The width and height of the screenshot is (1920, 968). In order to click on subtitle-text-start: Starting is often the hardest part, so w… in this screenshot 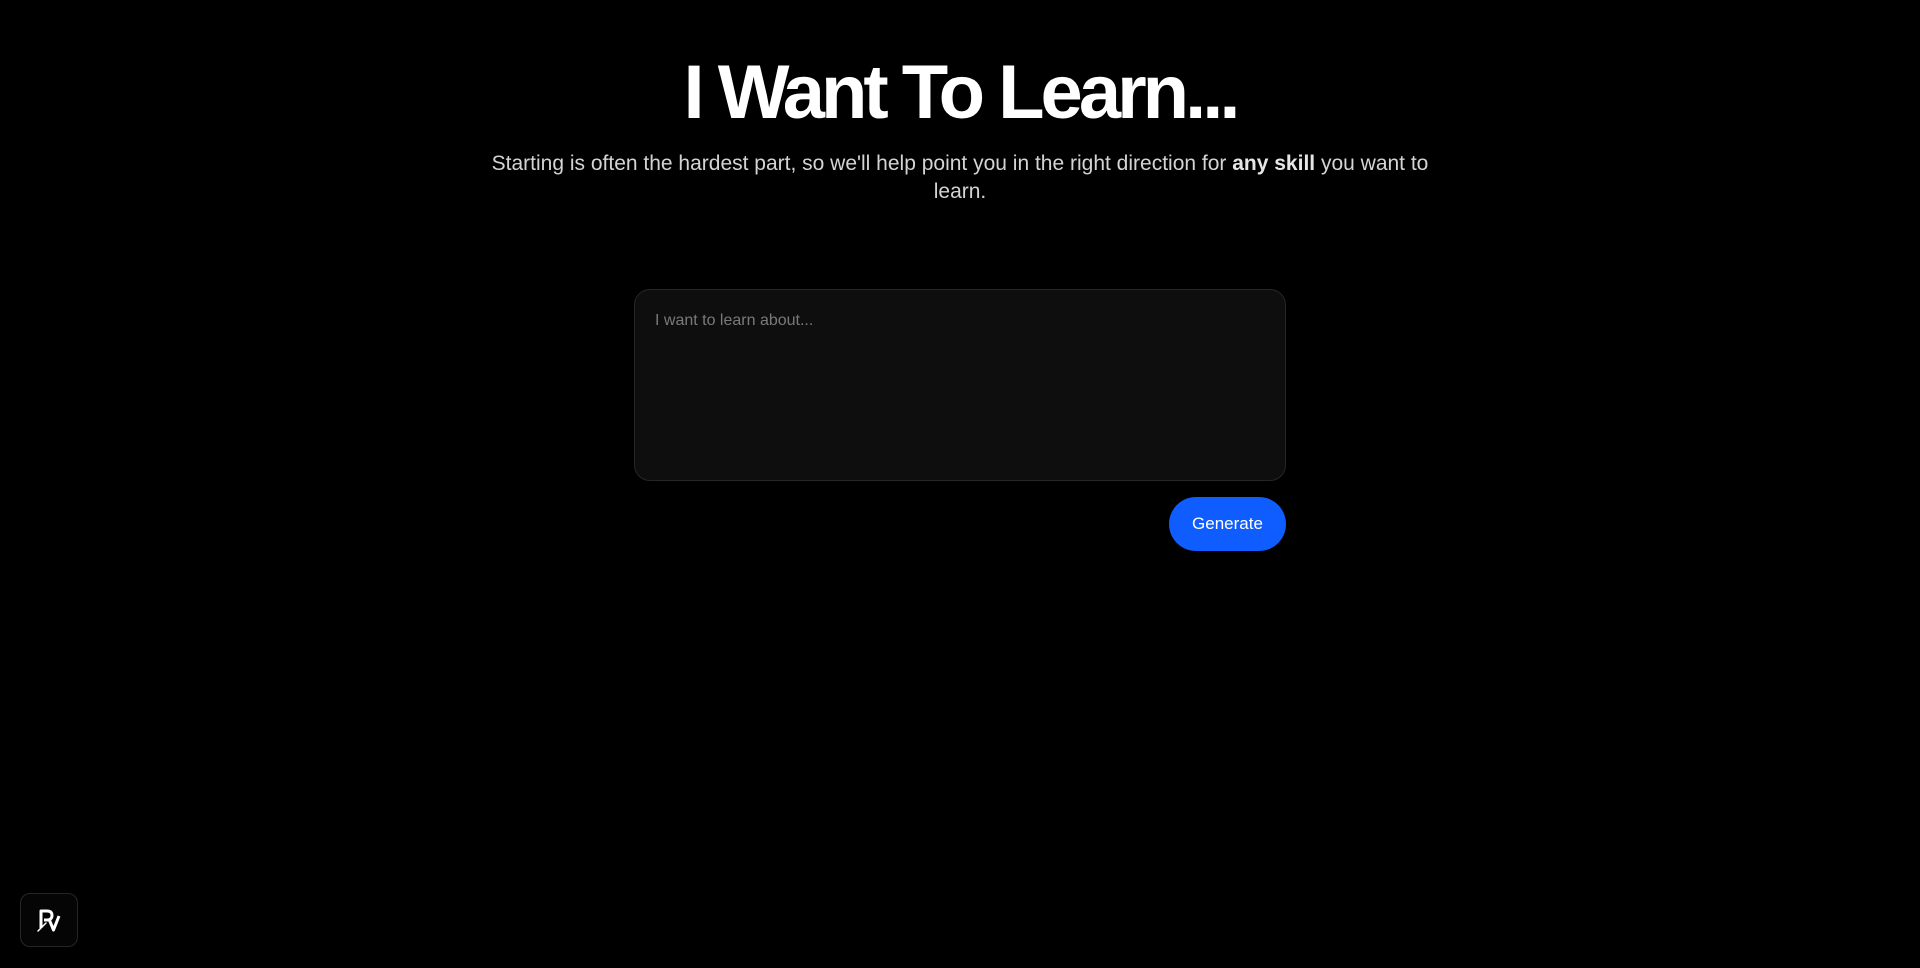, I will do `click(862, 163)`.